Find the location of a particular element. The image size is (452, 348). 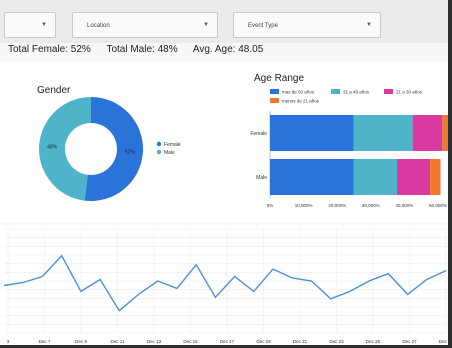

donut-slice-label: 48% is located at coordinates (52, 148).